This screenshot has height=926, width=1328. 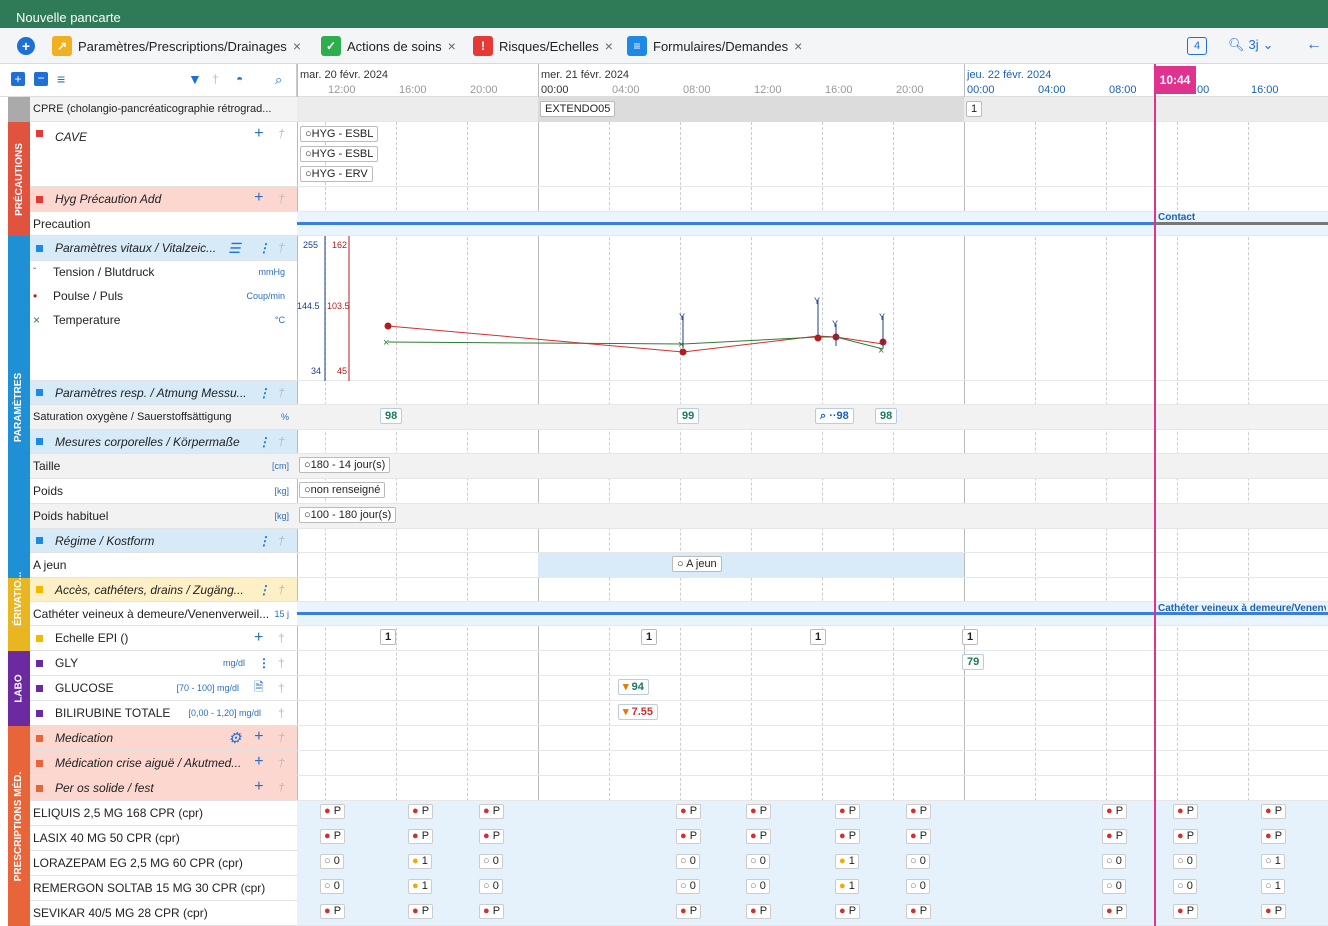 I want to click on pouls-point, so click(x=388, y=326).